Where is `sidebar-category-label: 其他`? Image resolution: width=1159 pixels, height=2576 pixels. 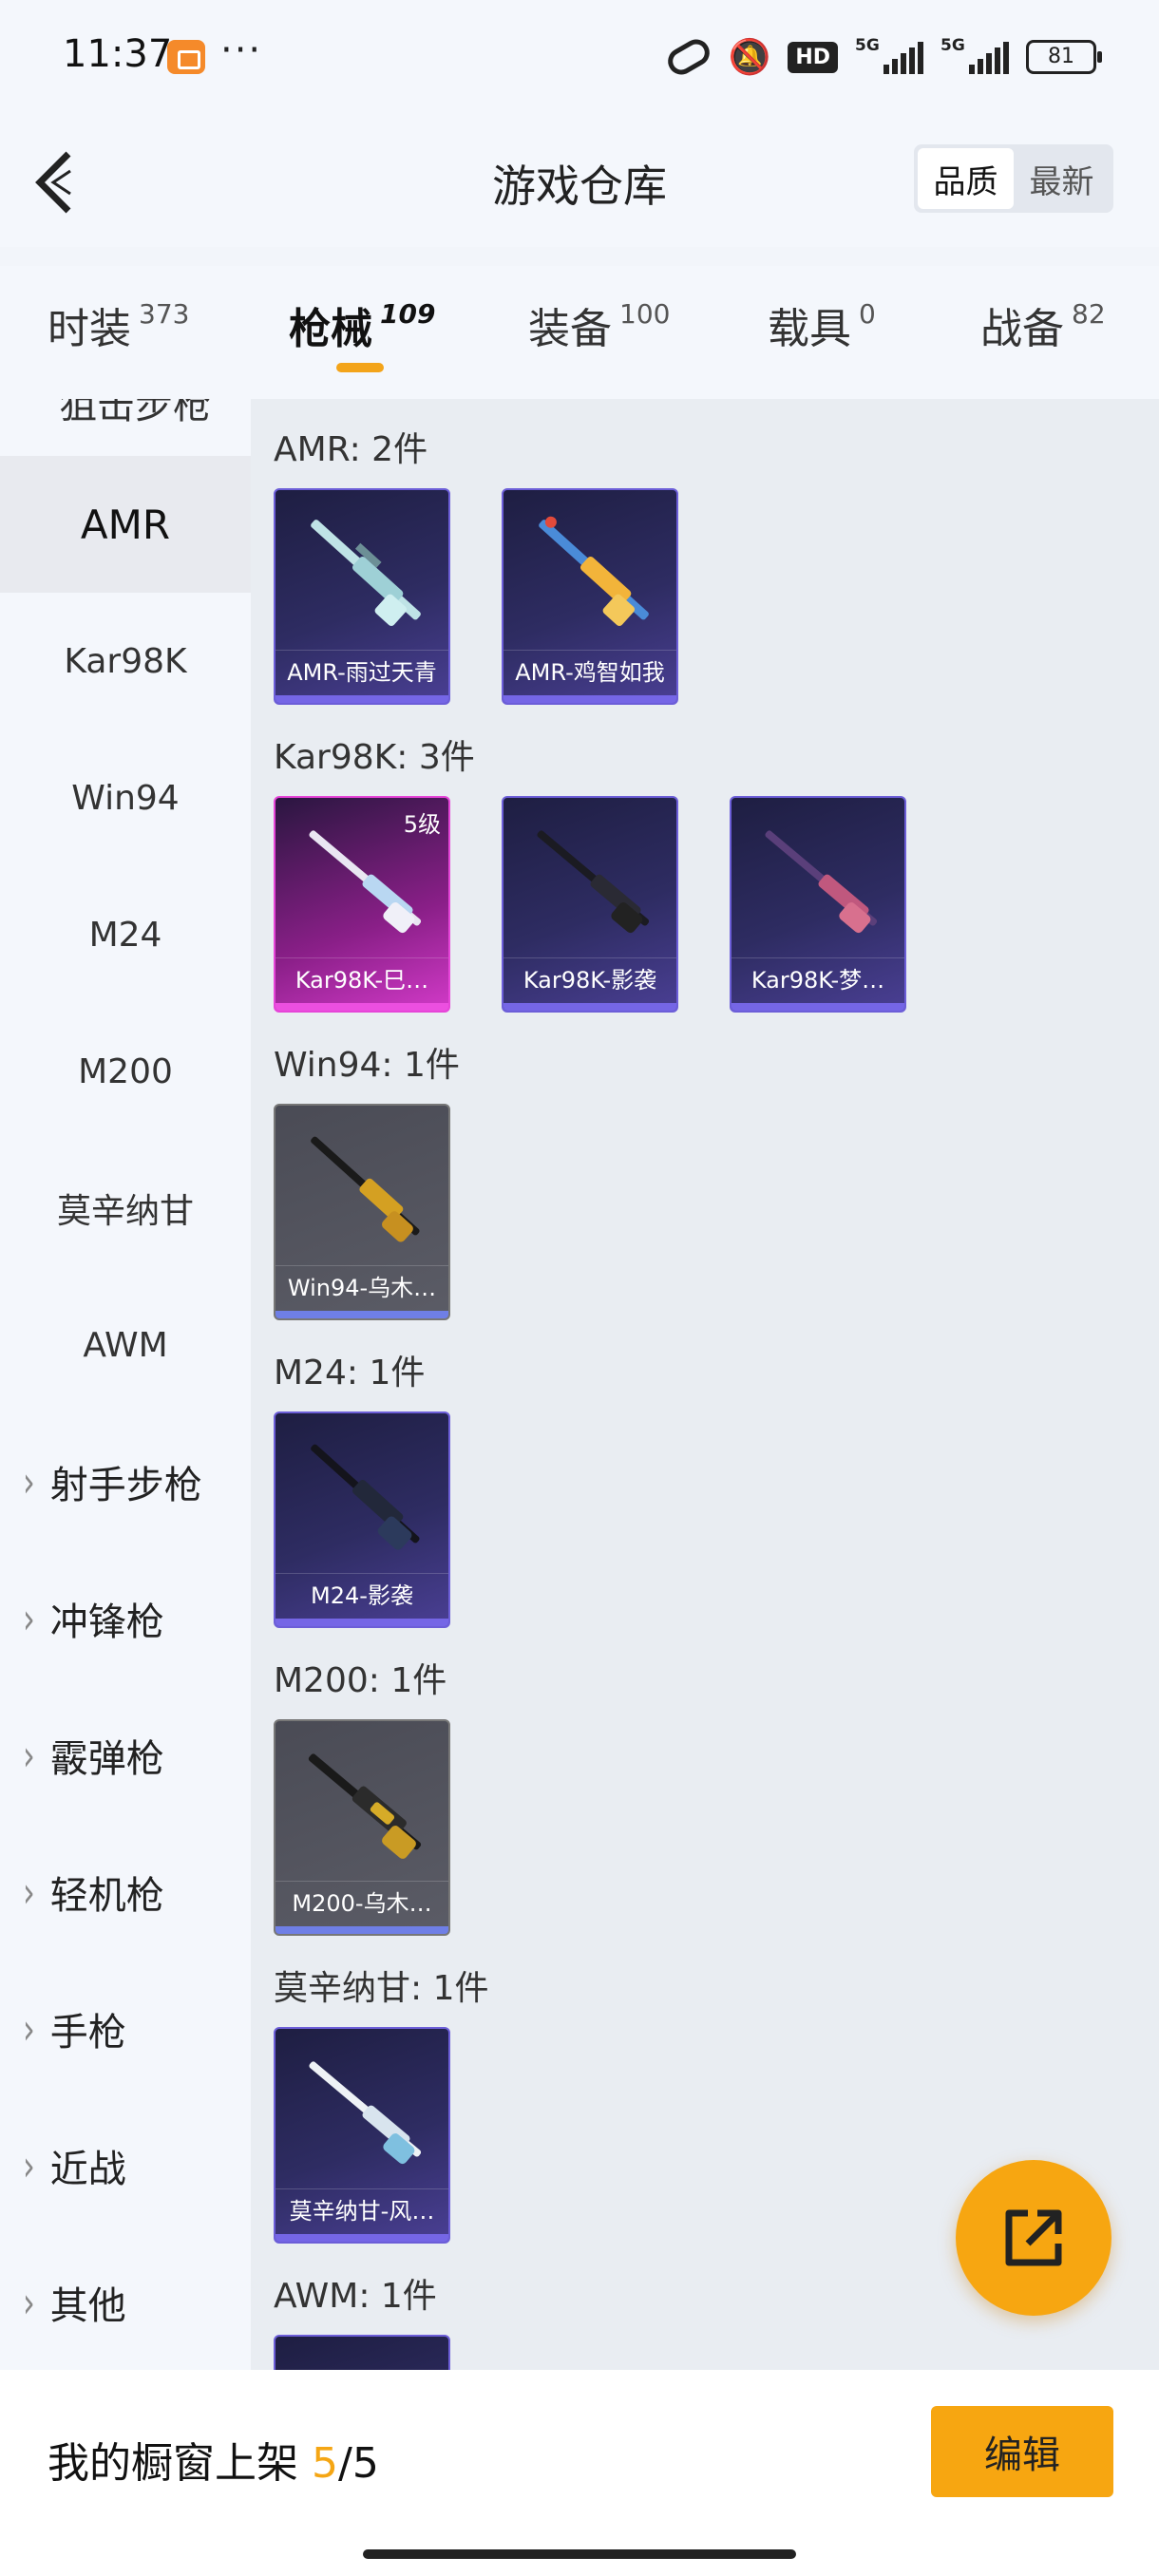
sidebar-category-label: 其他 is located at coordinates (87, 2306).